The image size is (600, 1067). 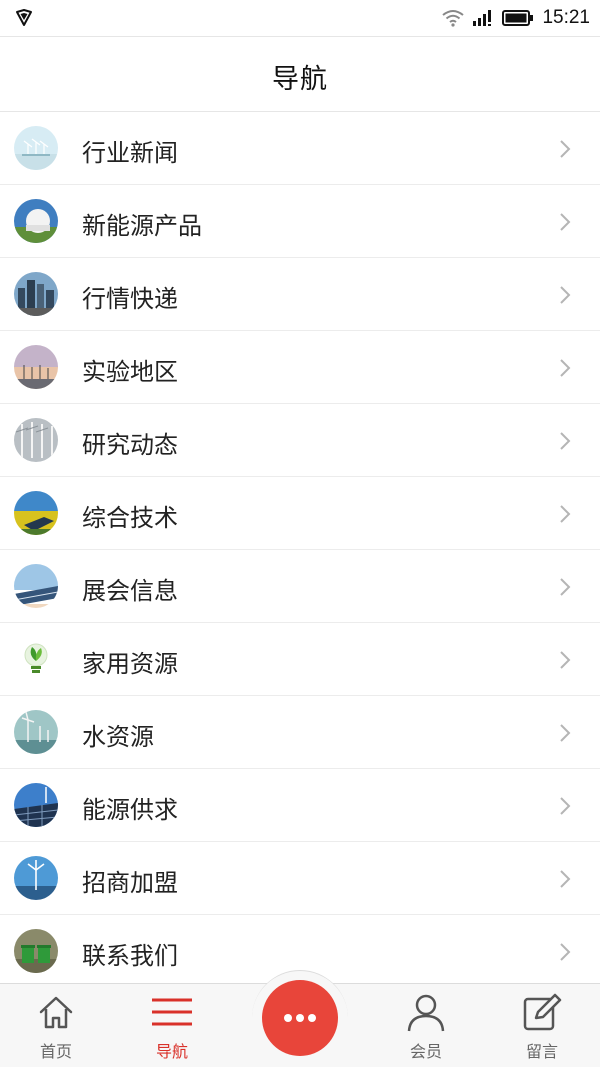 What do you see at coordinates (24, 17) in the screenshot?
I see `shield-icon` at bounding box center [24, 17].